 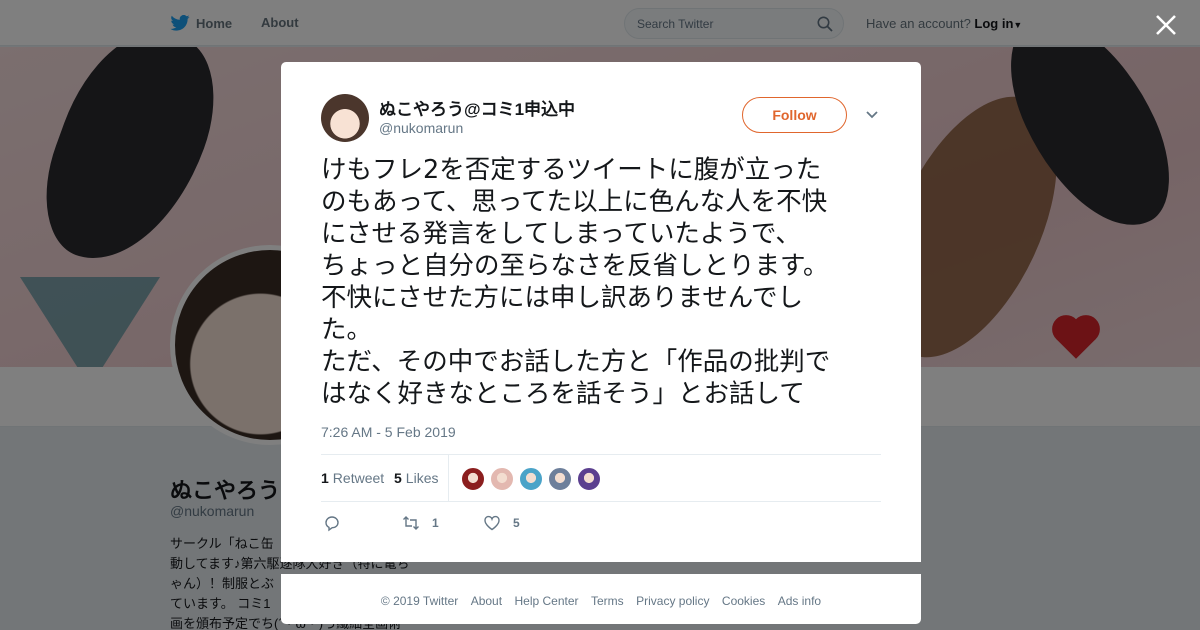 I want to click on tweet-text-line: けもフレ2を否定するツイートに腹が立った, so click(x=571, y=170).